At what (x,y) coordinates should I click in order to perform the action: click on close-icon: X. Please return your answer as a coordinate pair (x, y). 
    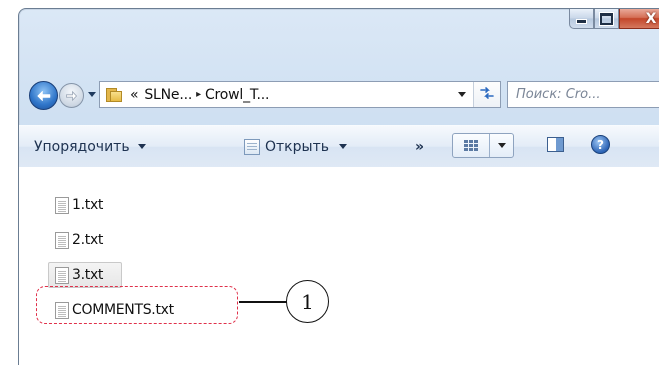
    Looking at the image, I should click on (651, 18).